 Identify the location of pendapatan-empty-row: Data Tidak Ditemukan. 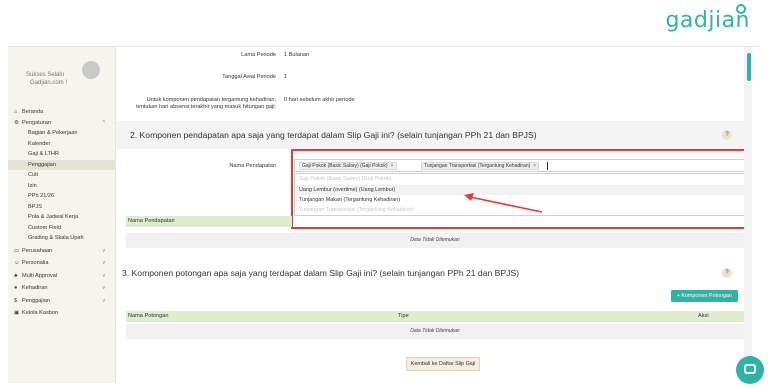
(435, 240).